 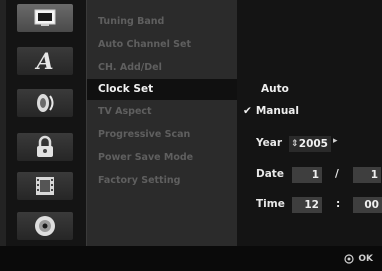 What do you see at coordinates (162, 134) in the screenshot?
I see `menu-item-progressive-scan: Progressive Scan` at bounding box center [162, 134].